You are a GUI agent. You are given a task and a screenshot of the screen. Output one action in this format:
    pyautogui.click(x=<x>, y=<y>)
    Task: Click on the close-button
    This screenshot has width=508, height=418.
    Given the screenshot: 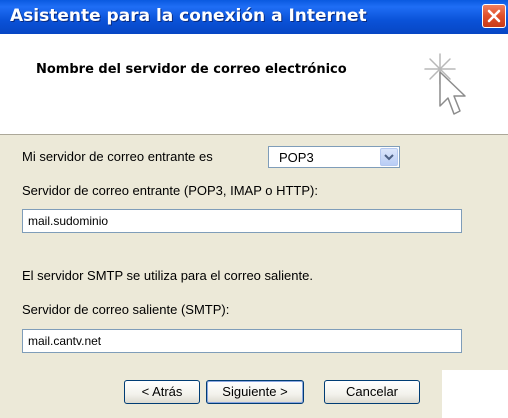 What is the action you would take?
    pyautogui.click(x=494, y=16)
    